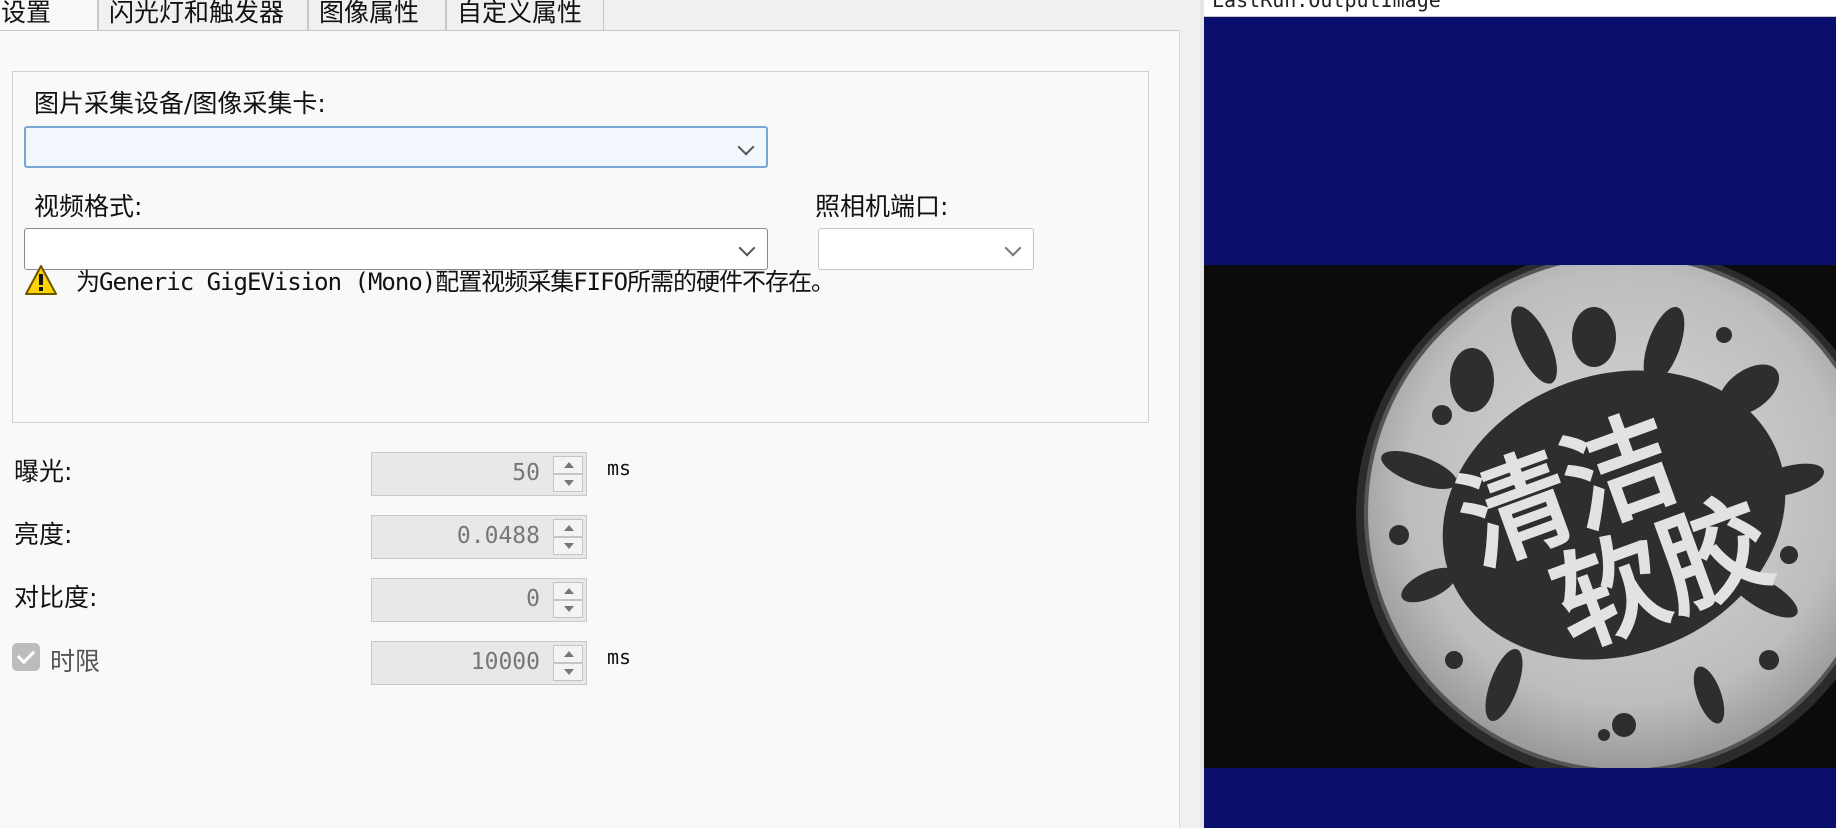 The height and width of the screenshot is (828, 1836). Describe the element at coordinates (525, 15) in the screenshot. I see `tab-custom-properties: 自定义属性` at that location.